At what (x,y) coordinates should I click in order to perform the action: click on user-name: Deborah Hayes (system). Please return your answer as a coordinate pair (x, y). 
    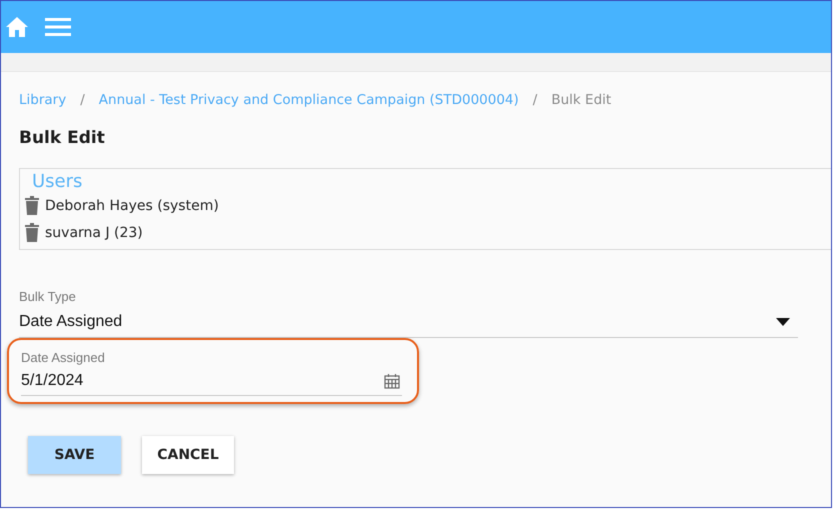
    Looking at the image, I should click on (132, 206).